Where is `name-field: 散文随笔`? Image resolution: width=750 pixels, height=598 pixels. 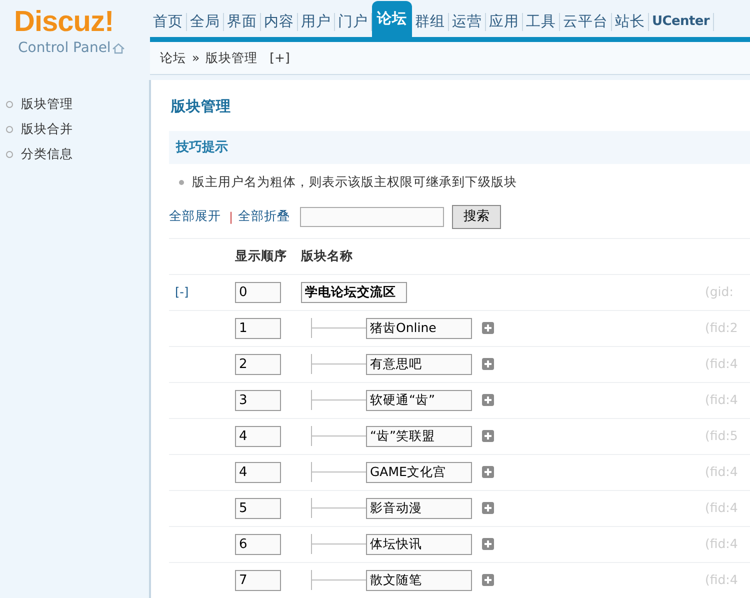
name-field: 散文随笔 is located at coordinates (419, 580).